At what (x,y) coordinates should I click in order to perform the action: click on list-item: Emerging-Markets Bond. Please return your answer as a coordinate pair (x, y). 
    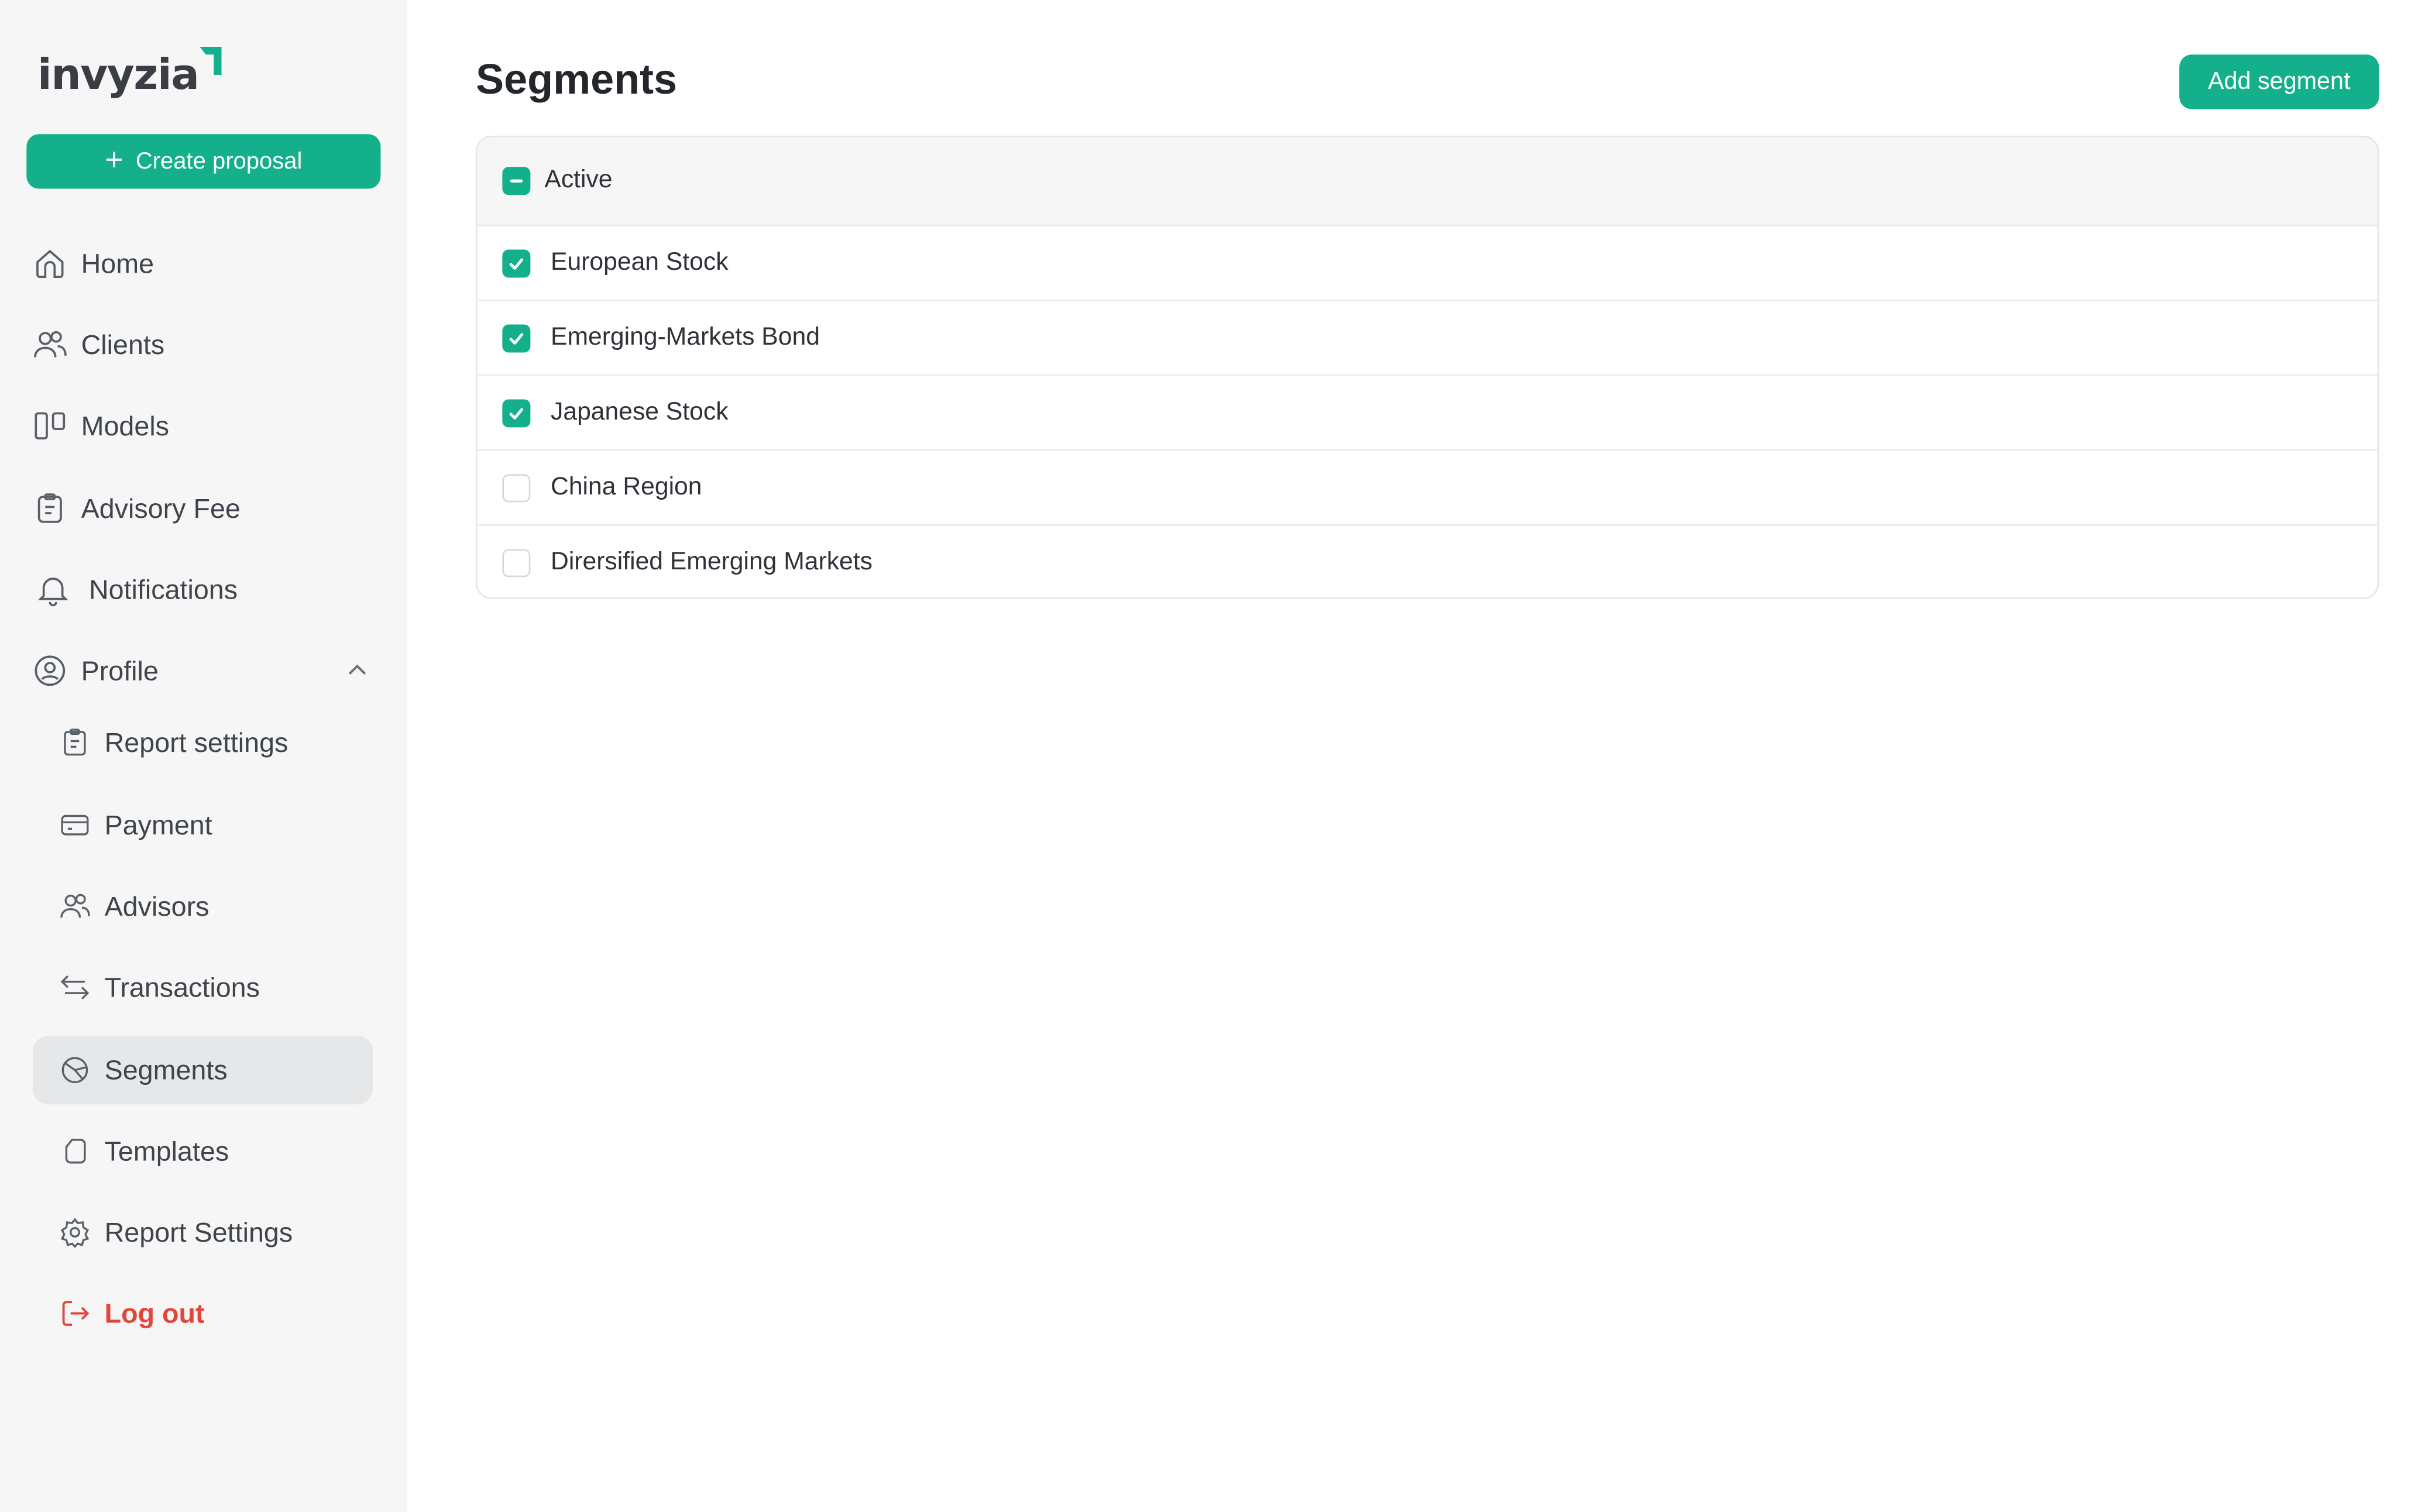
    Looking at the image, I should click on (1427, 336).